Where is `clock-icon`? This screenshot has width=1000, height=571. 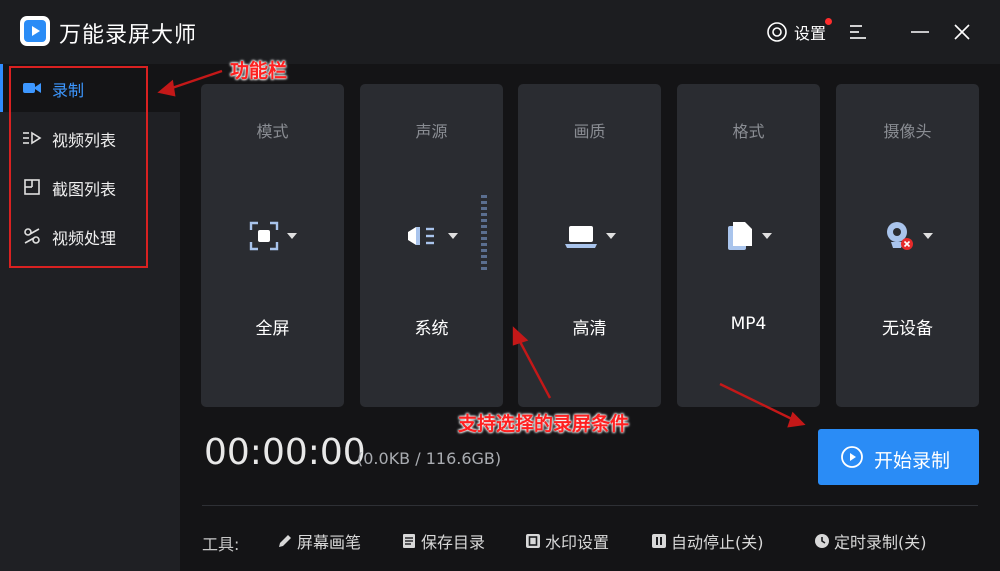 clock-icon is located at coordinates (822, 541).